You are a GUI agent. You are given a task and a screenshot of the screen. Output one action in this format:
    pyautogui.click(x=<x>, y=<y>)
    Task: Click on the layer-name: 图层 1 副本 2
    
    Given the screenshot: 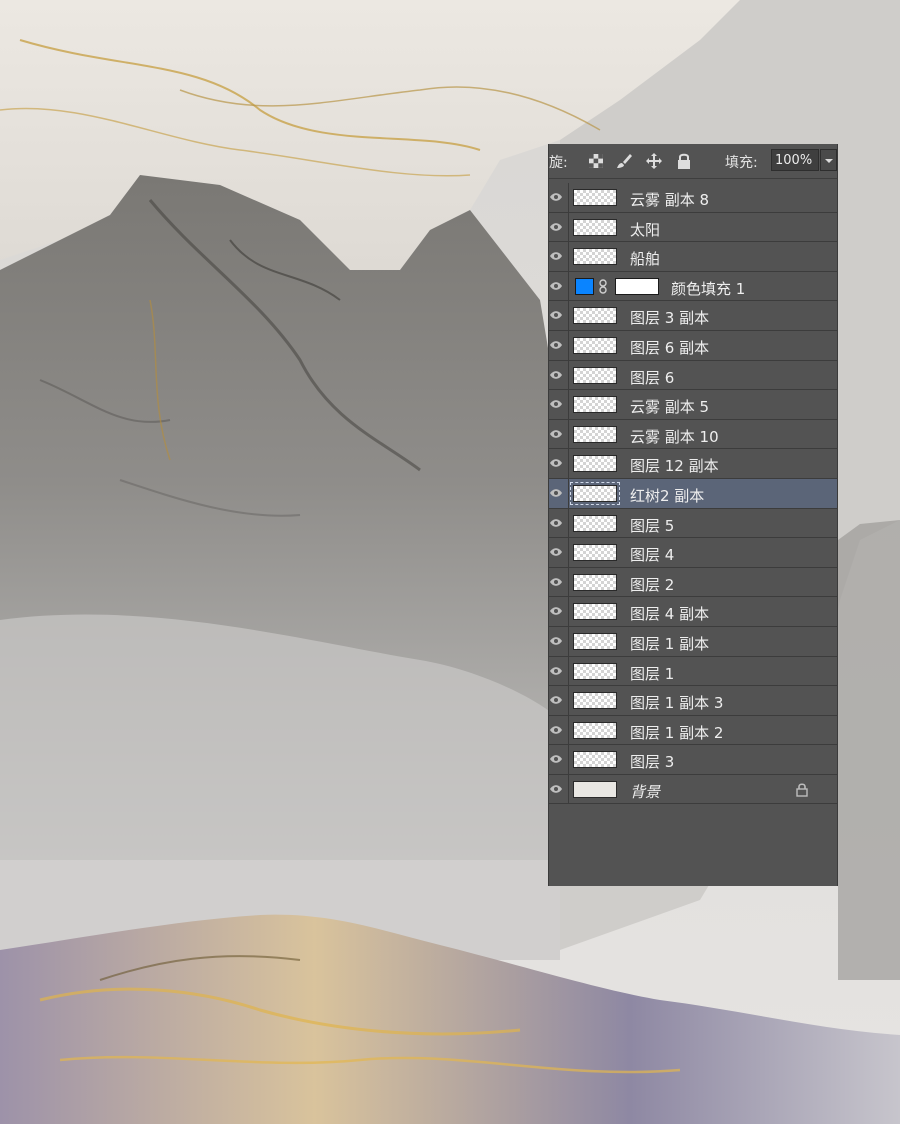 What is the action you would take?
    pyautogui.click(x=677, y=732)
    